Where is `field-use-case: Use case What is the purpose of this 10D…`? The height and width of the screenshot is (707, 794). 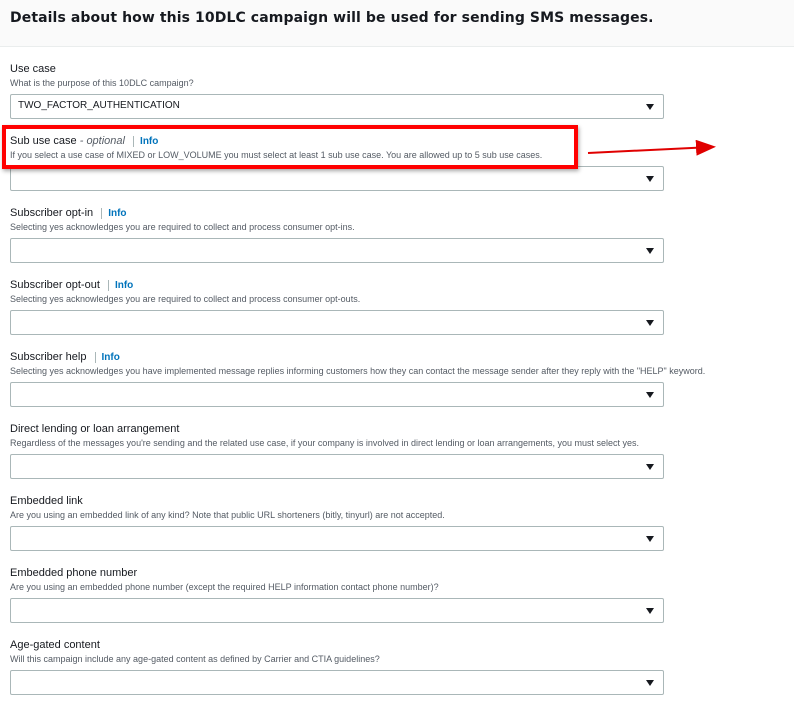
field-use-case: Use case What is the purpose of this 10D… is located at coordinates (337, 90).